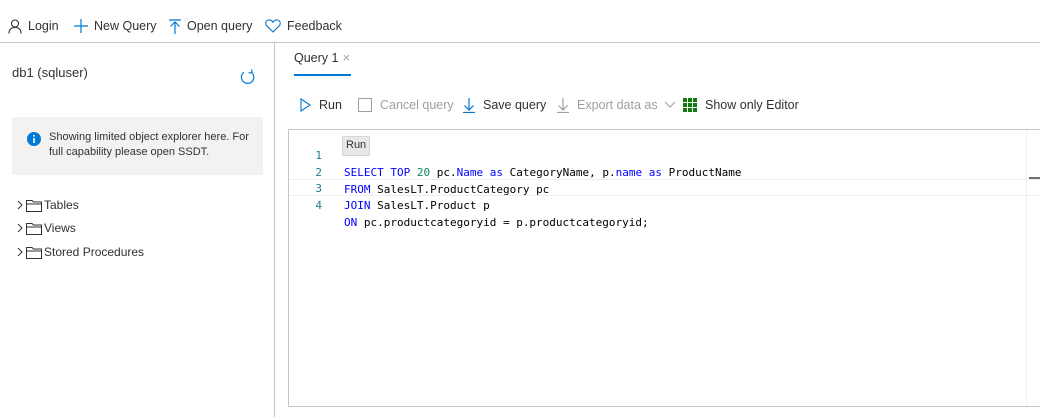 This screenshot has height=417, width=1040. I want to click on upload-icon, so click(175, 26).